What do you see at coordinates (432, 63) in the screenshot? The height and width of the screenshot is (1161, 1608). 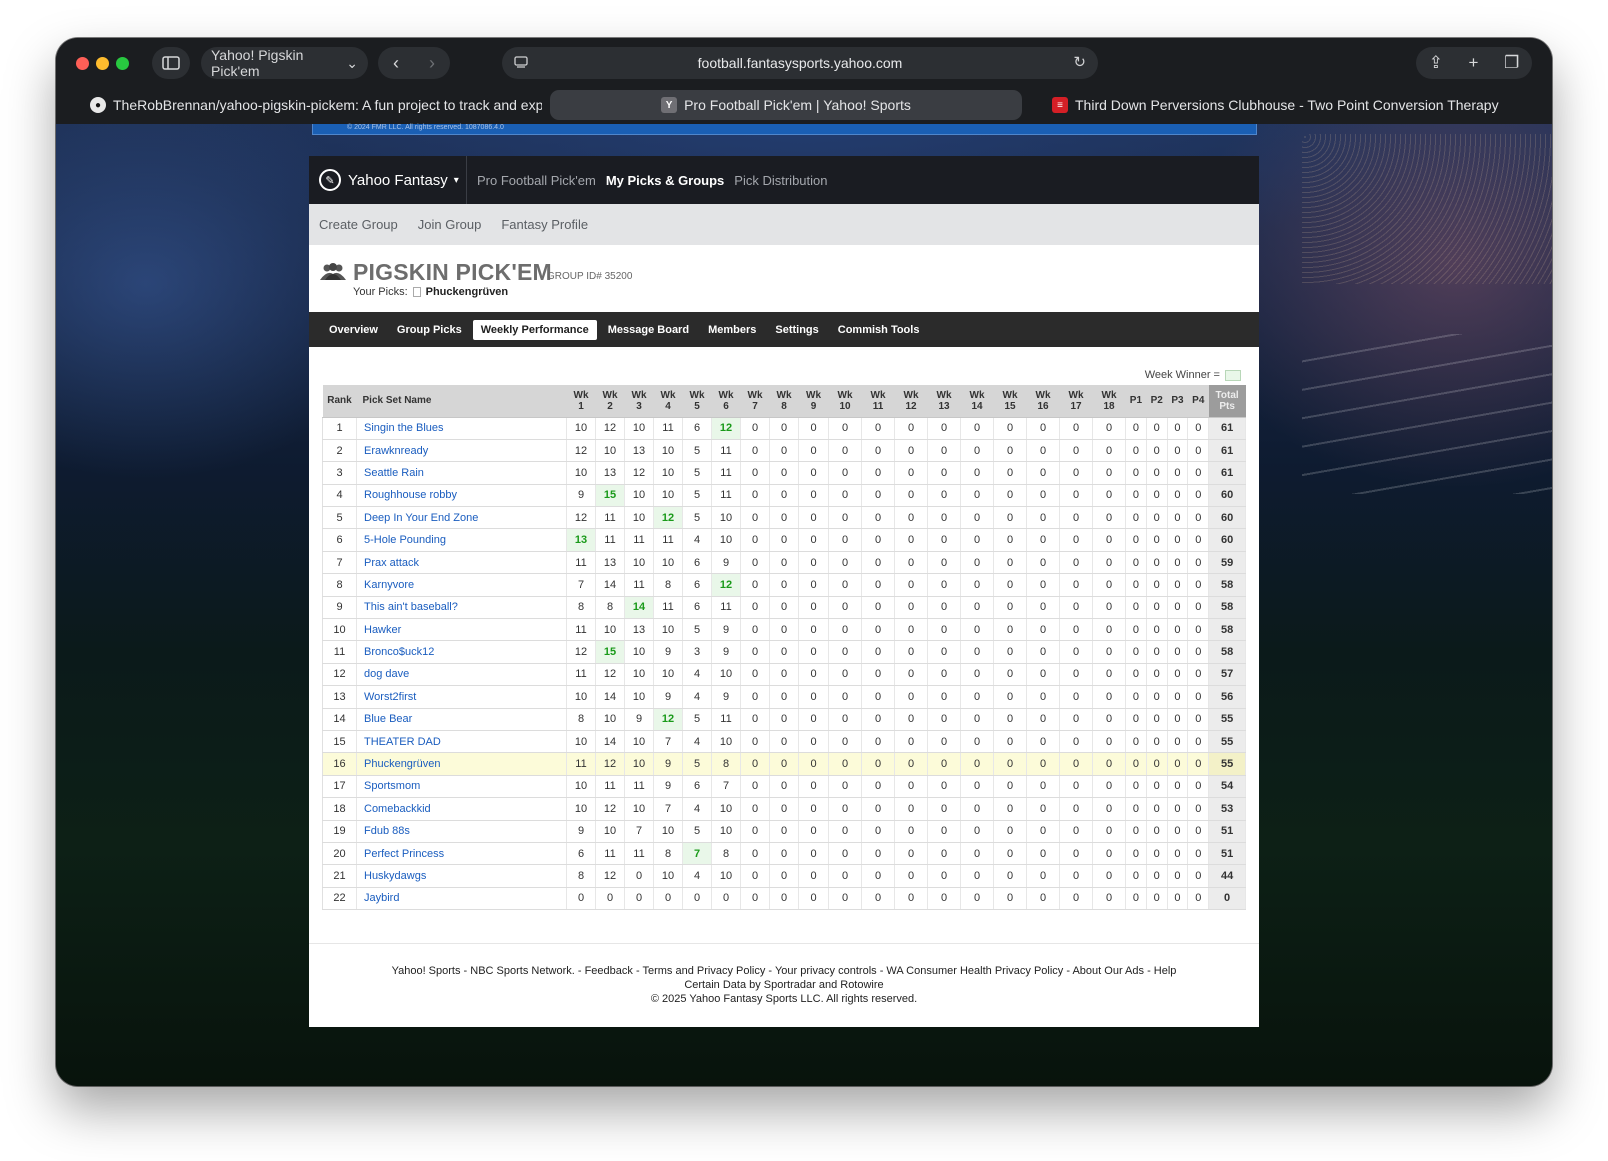 I see `forward-button: ›` at bounding box center [432, 63].